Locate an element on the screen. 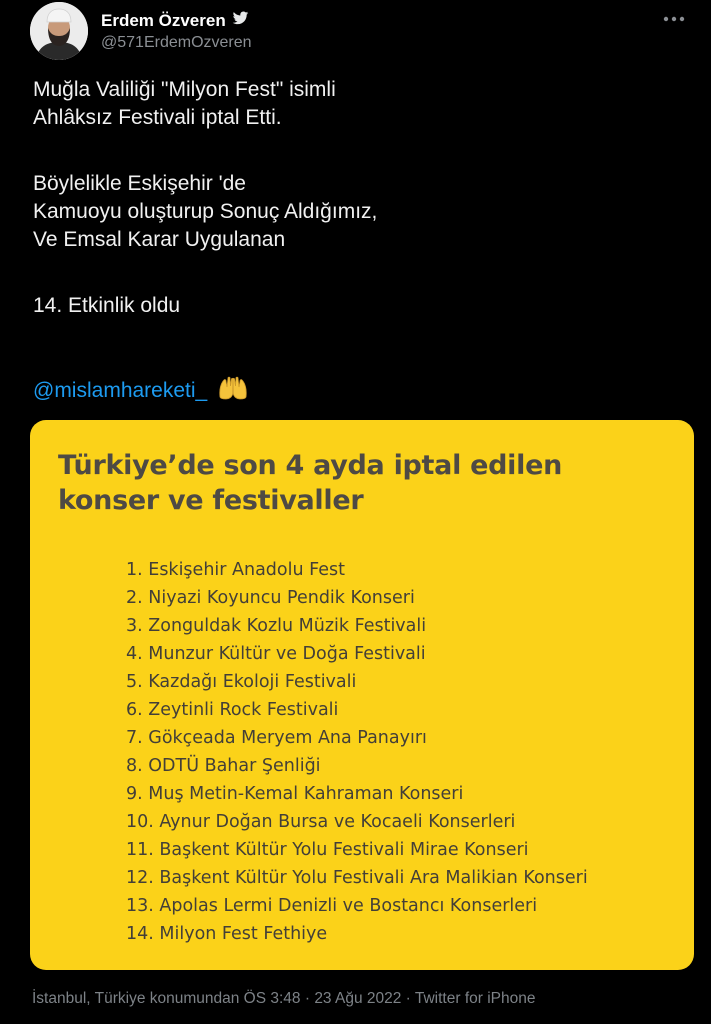 The image size is (711, 1024). tweet-line: Ve Emsal Karar Uygulanan is located at coordinates (159, 239).